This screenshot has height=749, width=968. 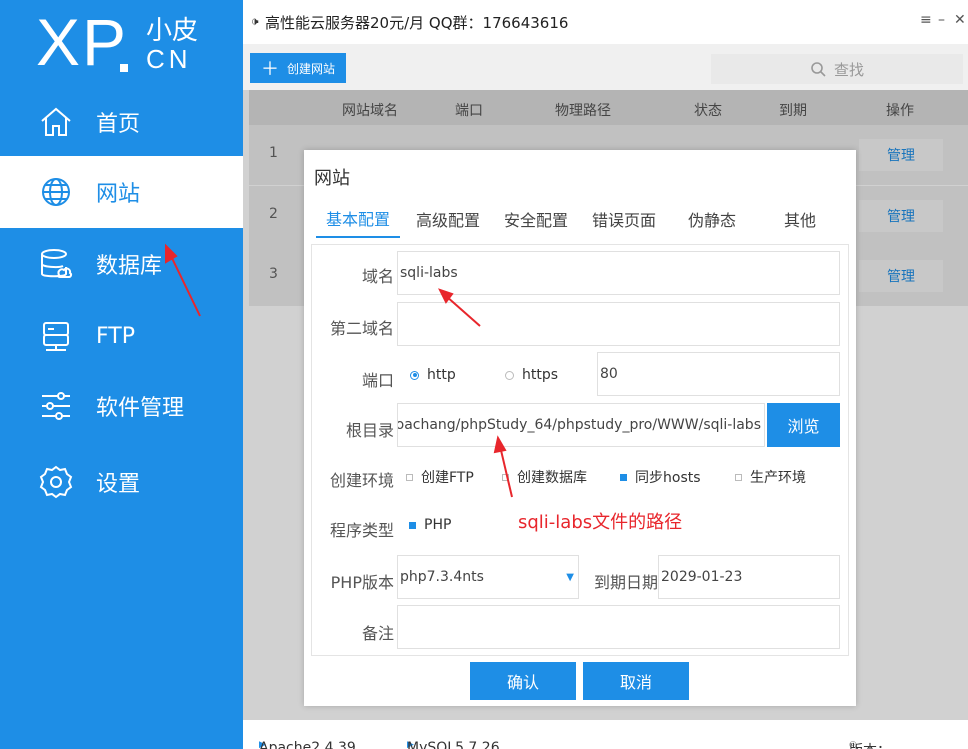 I want to click on tab-error-pages: 错误页面, so click(x=624, y=219).